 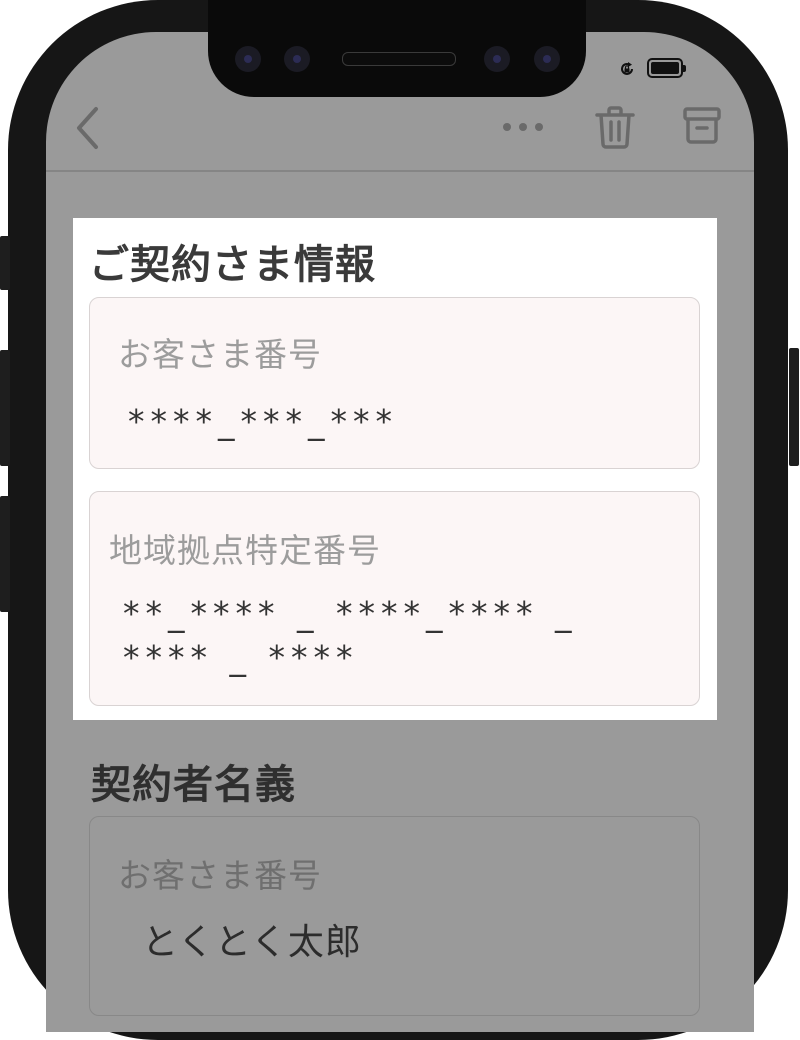 I want to click on notch, so click(x=397, y=48).